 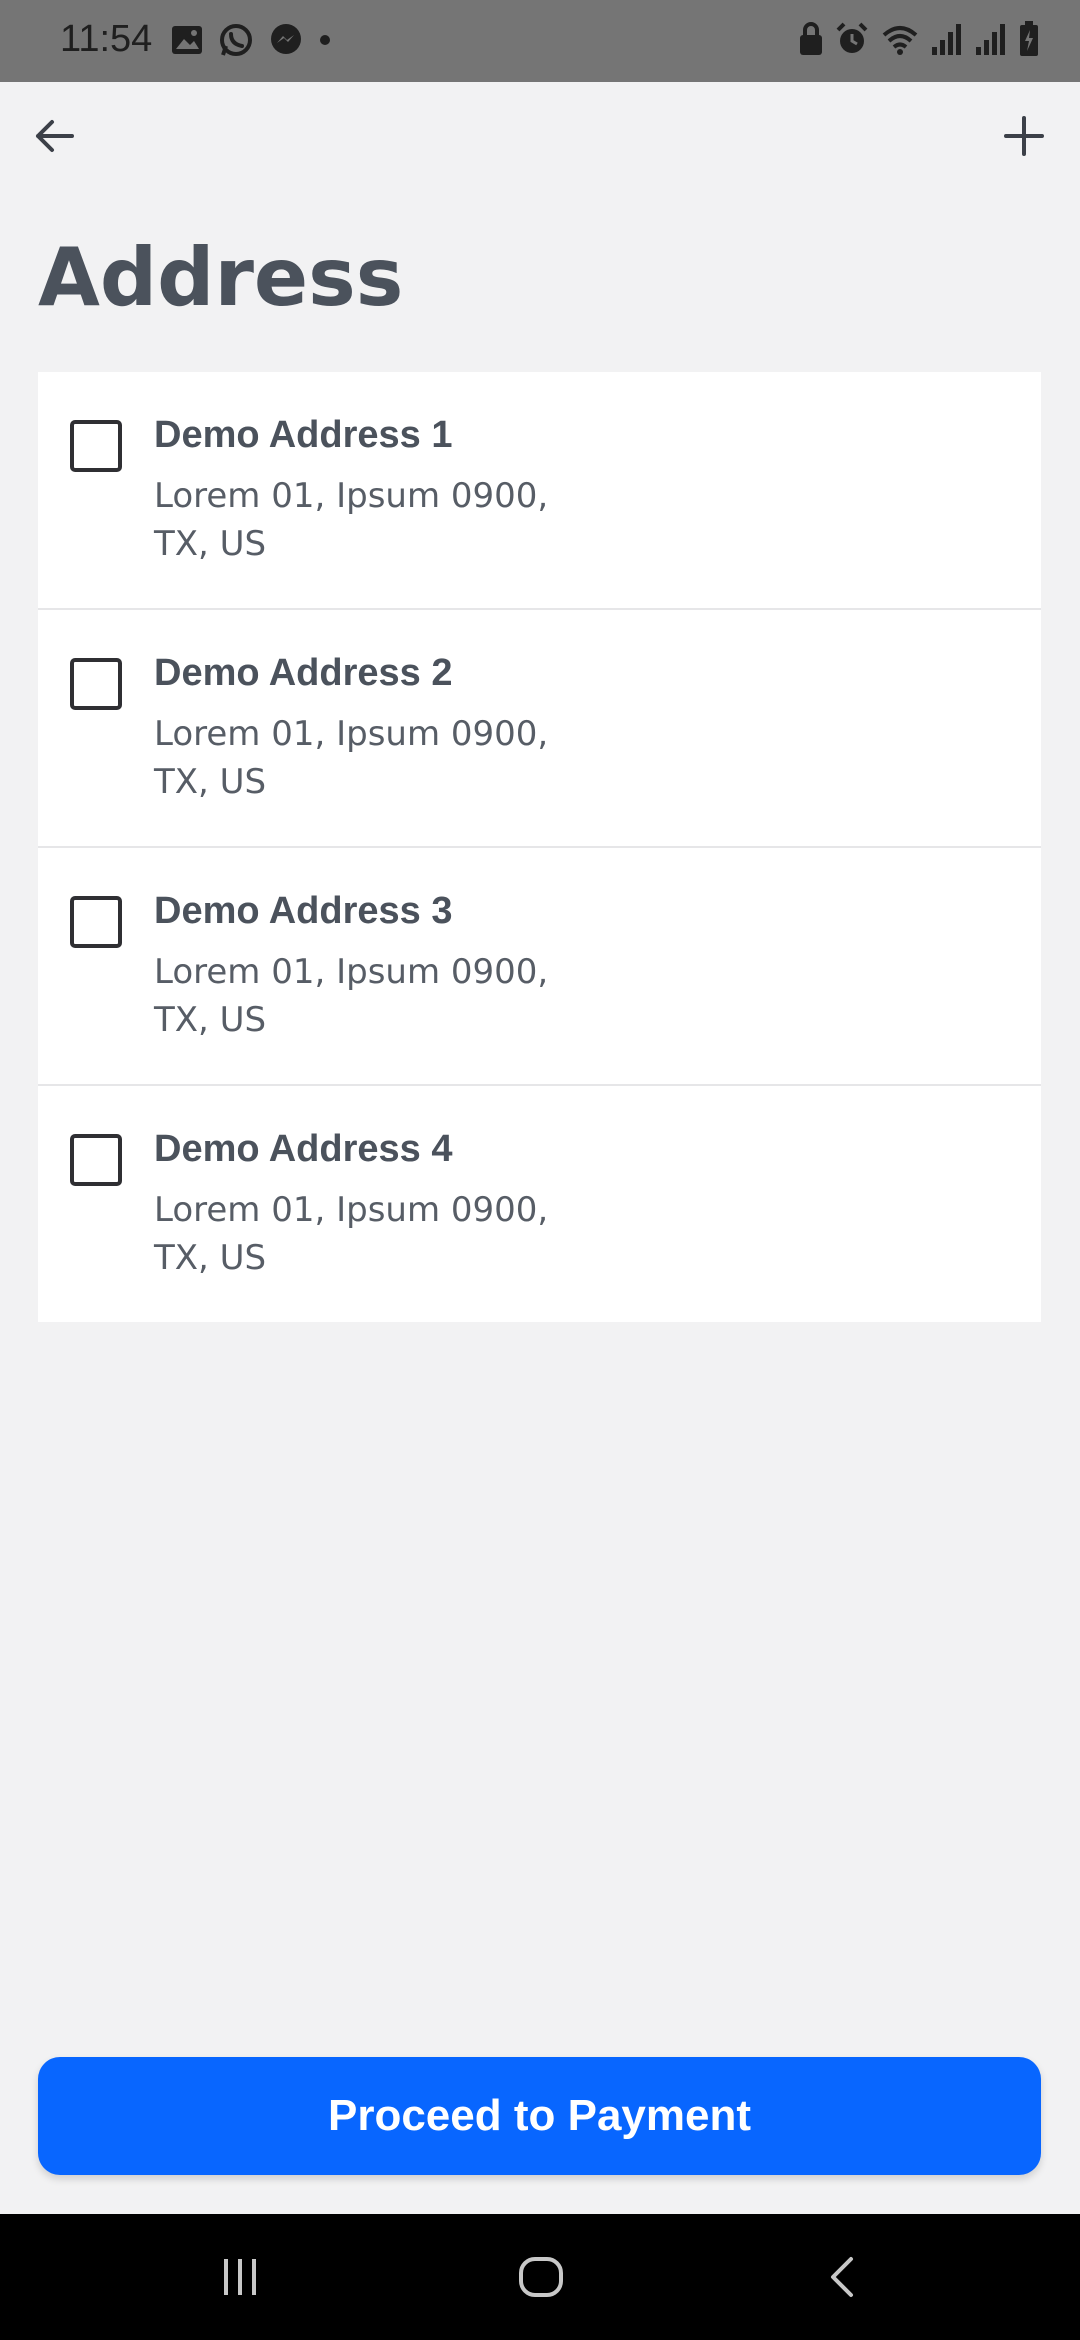 I want to click on wifi-icon, so click(x=900, y=41).